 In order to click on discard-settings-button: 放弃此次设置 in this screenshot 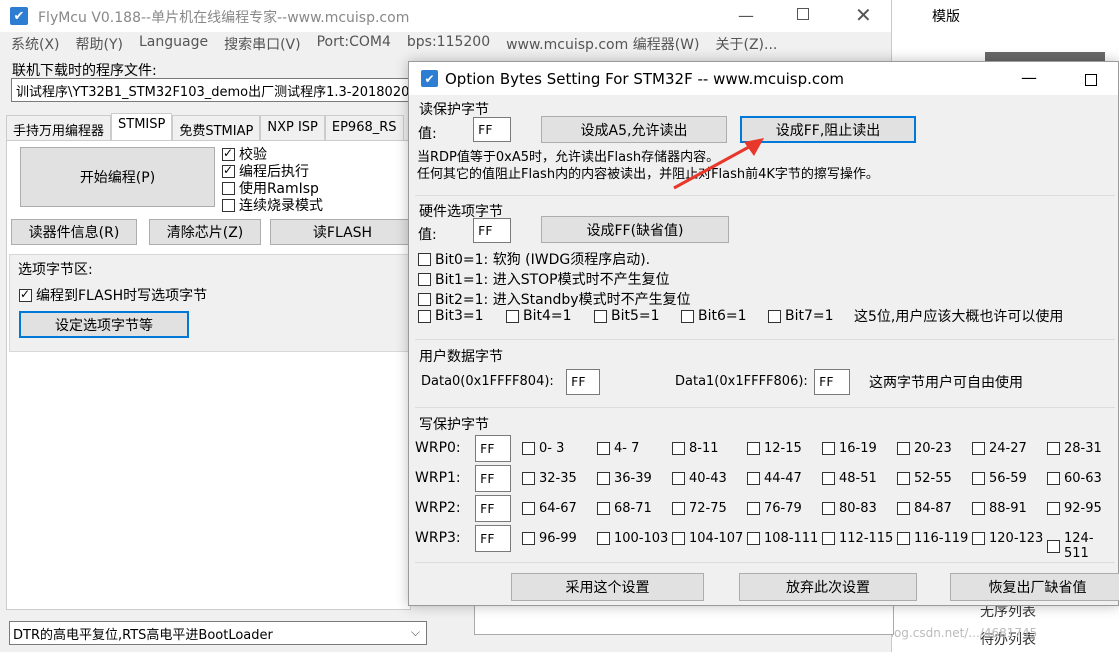, I will do `click(828, 587)`.